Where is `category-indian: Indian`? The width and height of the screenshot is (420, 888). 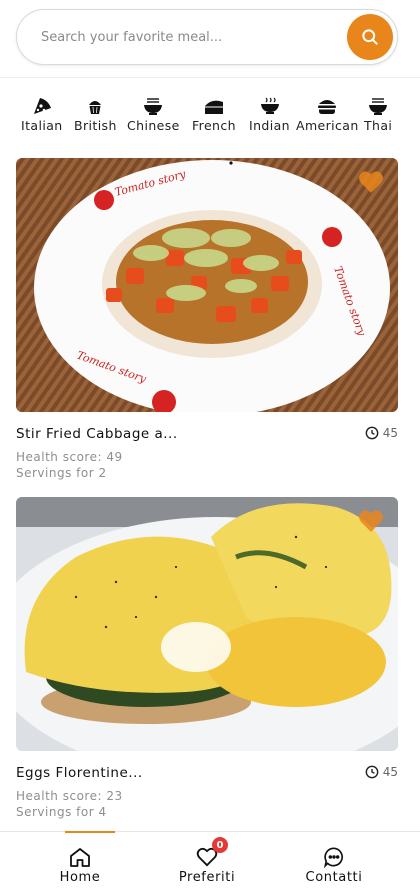 category-indian: Indian is located at coordinates (269, 114).